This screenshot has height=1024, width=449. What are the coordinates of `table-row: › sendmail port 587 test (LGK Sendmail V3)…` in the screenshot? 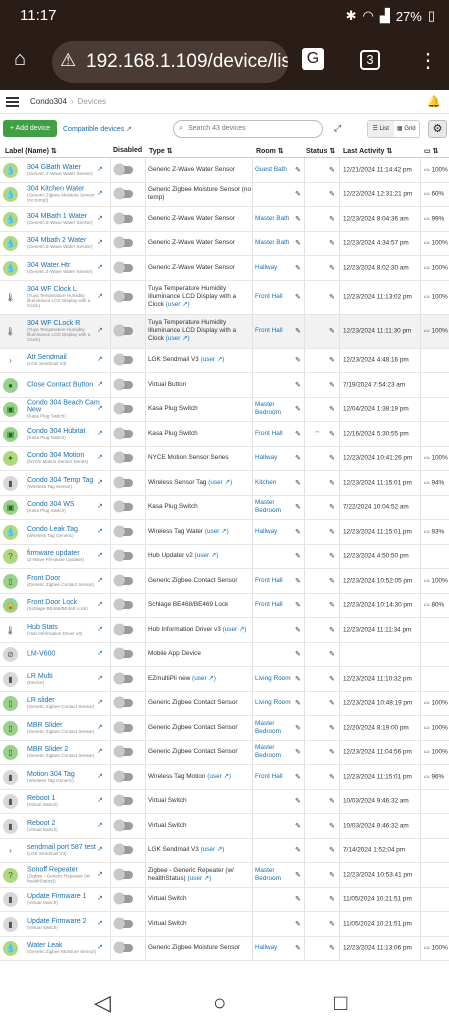 It's located at (224, 850).